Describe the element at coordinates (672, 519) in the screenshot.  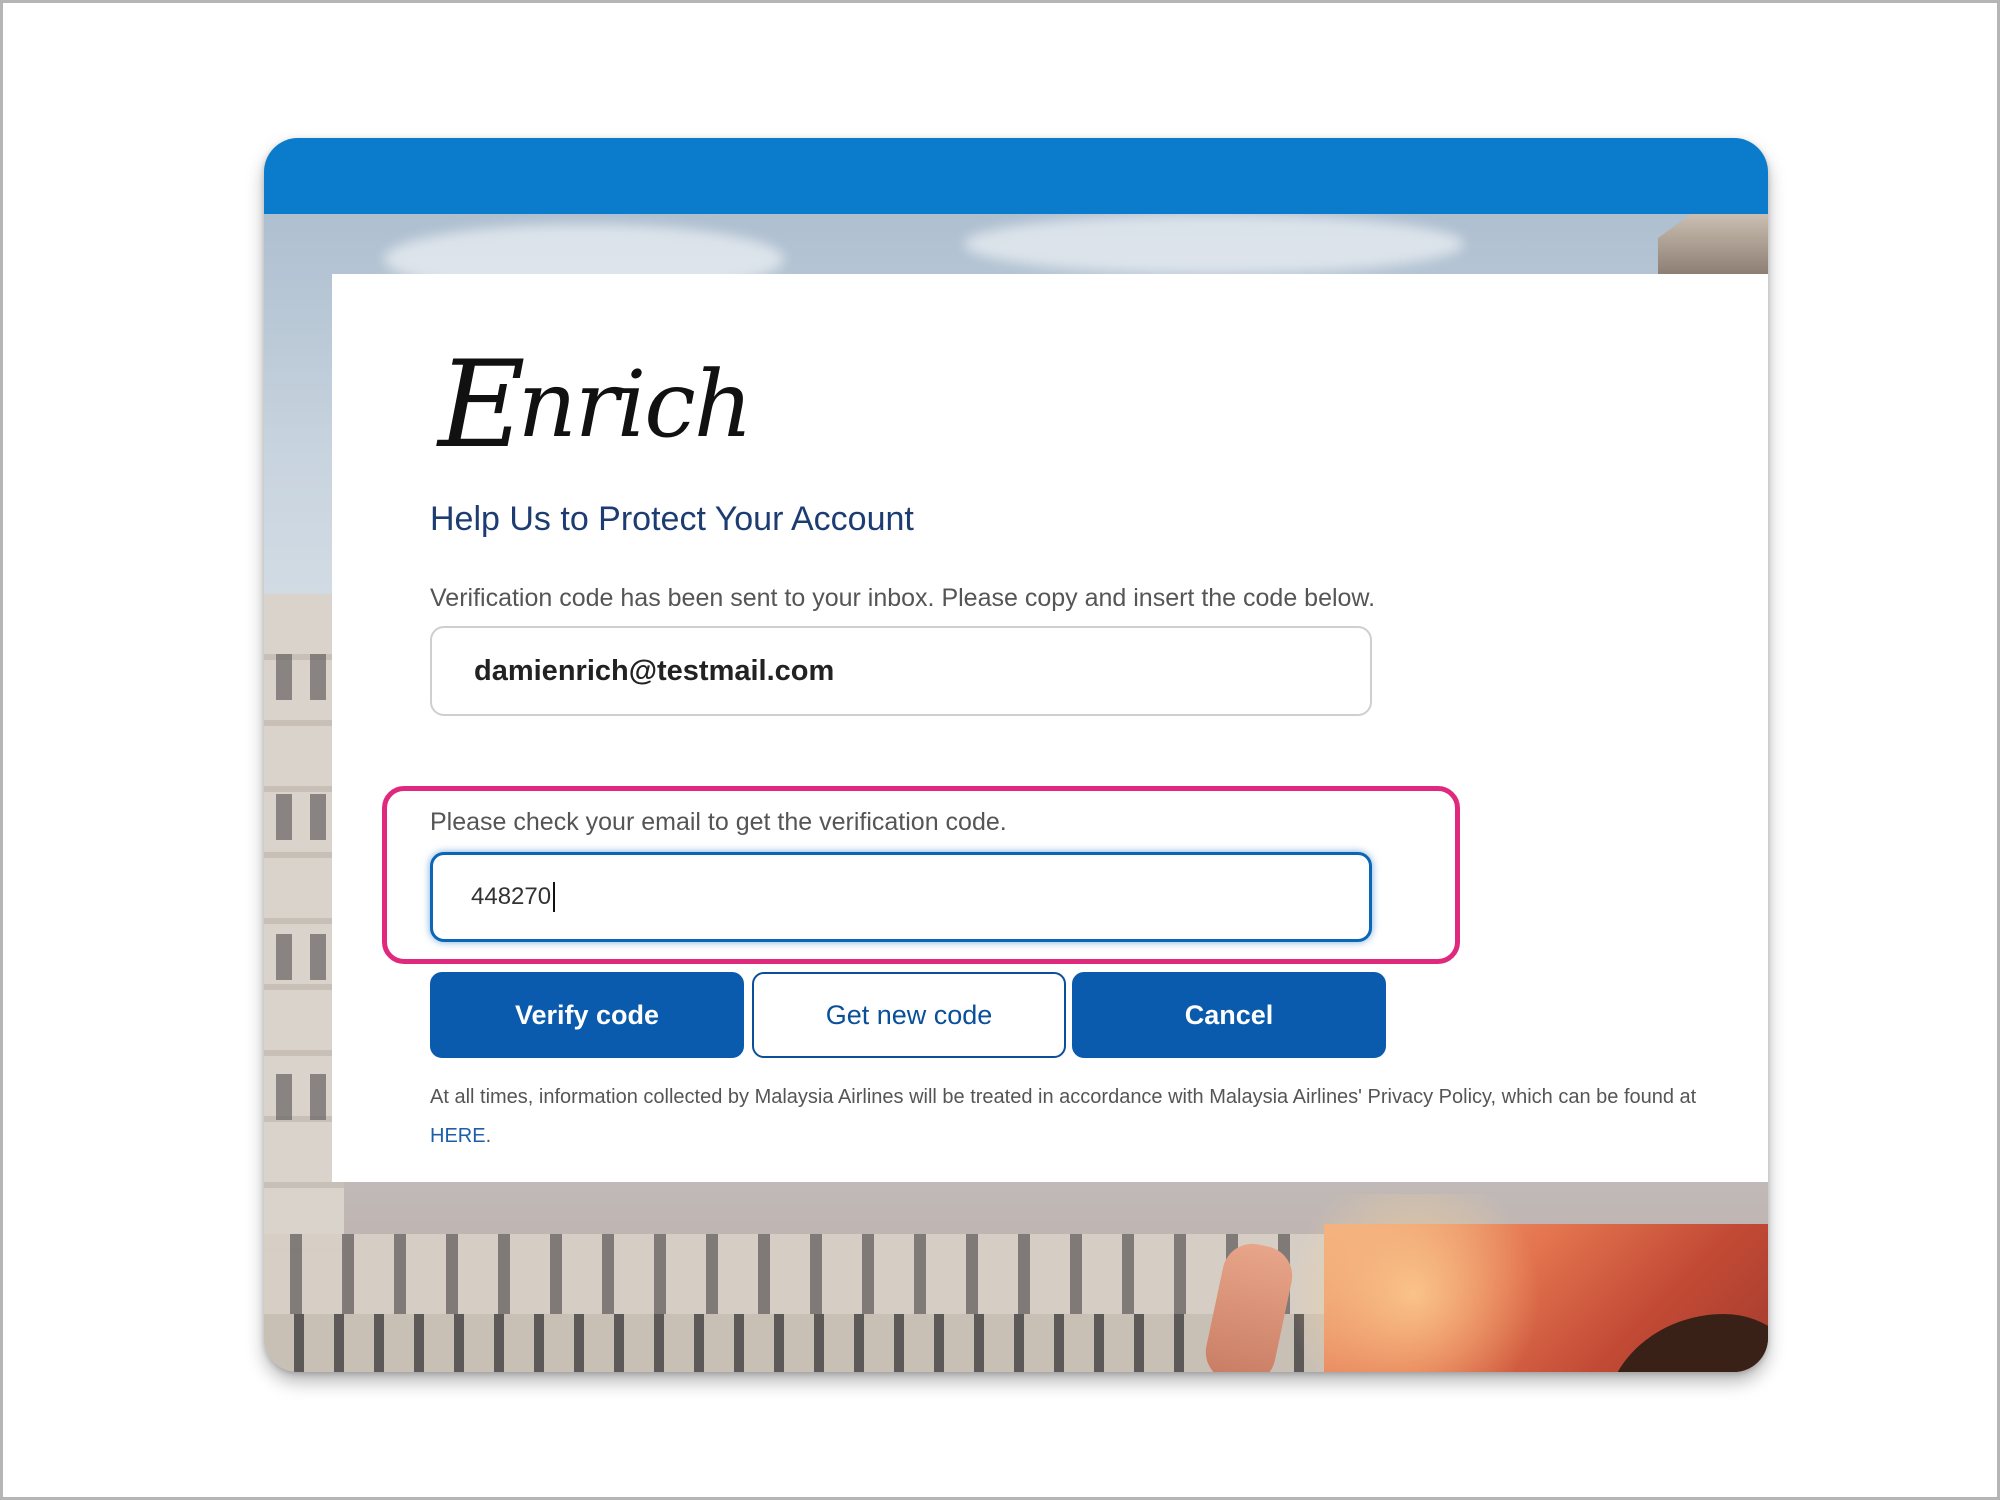
I see `page-title: Help Us to Protect Your Account` at that location.